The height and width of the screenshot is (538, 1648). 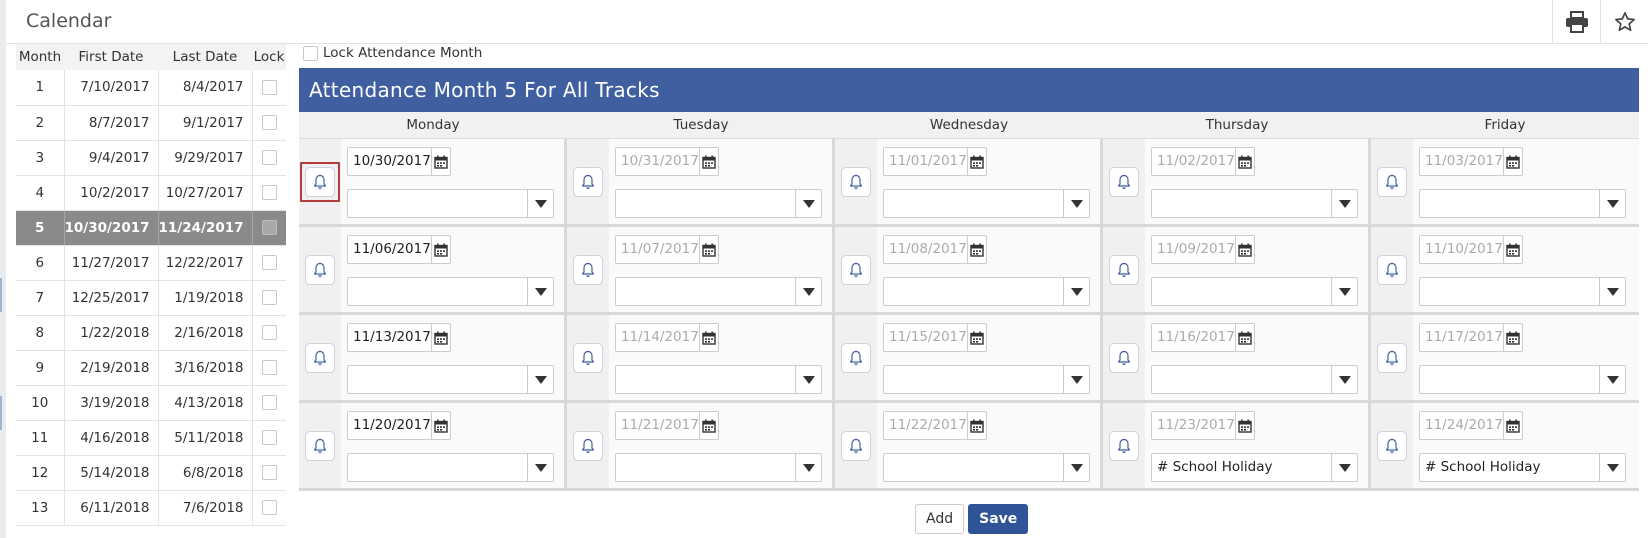 I want to click on date-field: 11/15/2017, so click(x=935, y=337).